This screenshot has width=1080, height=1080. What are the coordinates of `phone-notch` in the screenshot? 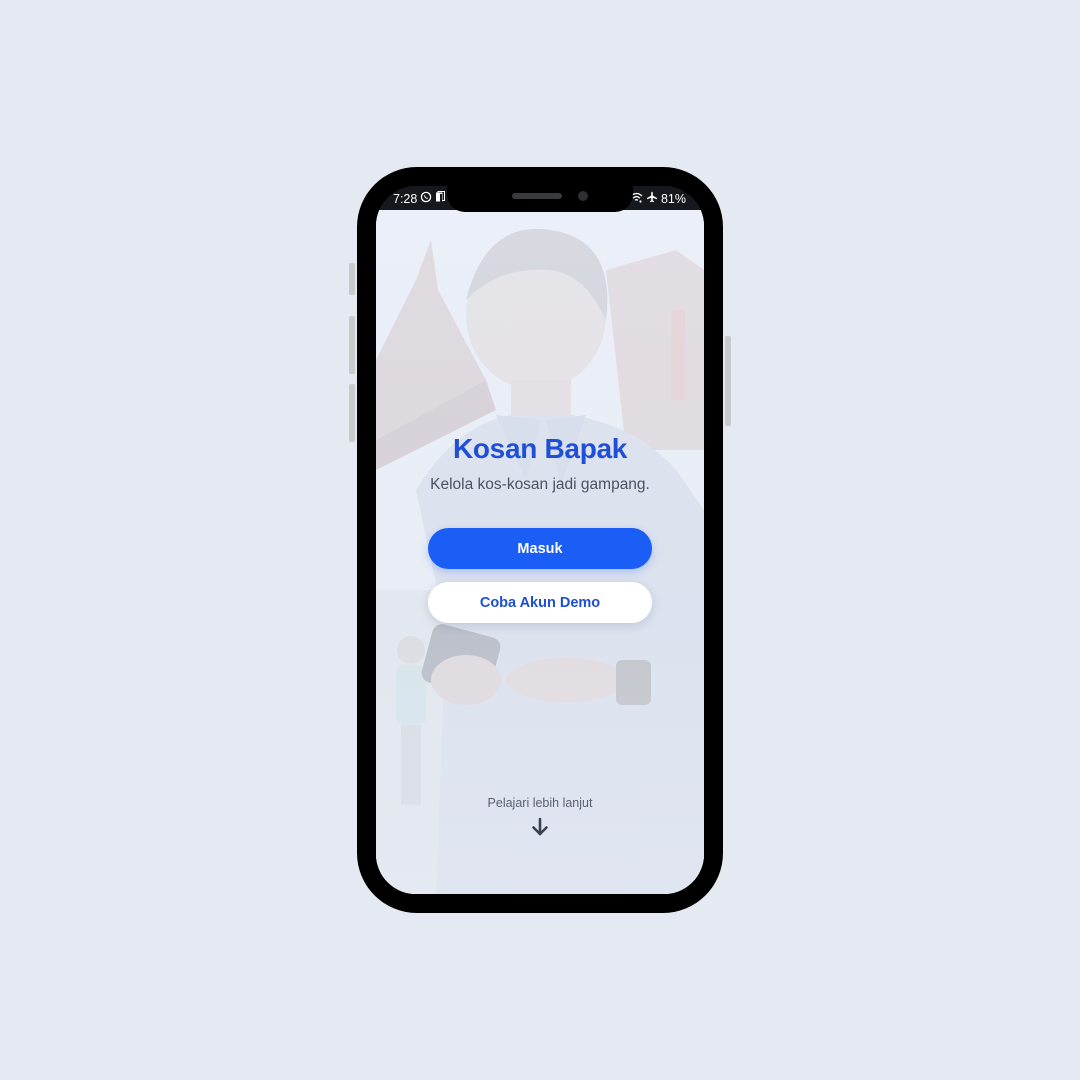 It's located at (540, 199).